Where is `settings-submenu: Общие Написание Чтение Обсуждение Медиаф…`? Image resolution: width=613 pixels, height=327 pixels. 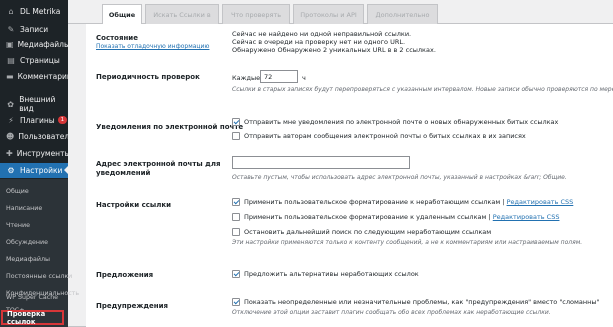 settings-submenu: Общие Написание Чтение Обсуждение Медиаф… is located at coordinates (39, 253).